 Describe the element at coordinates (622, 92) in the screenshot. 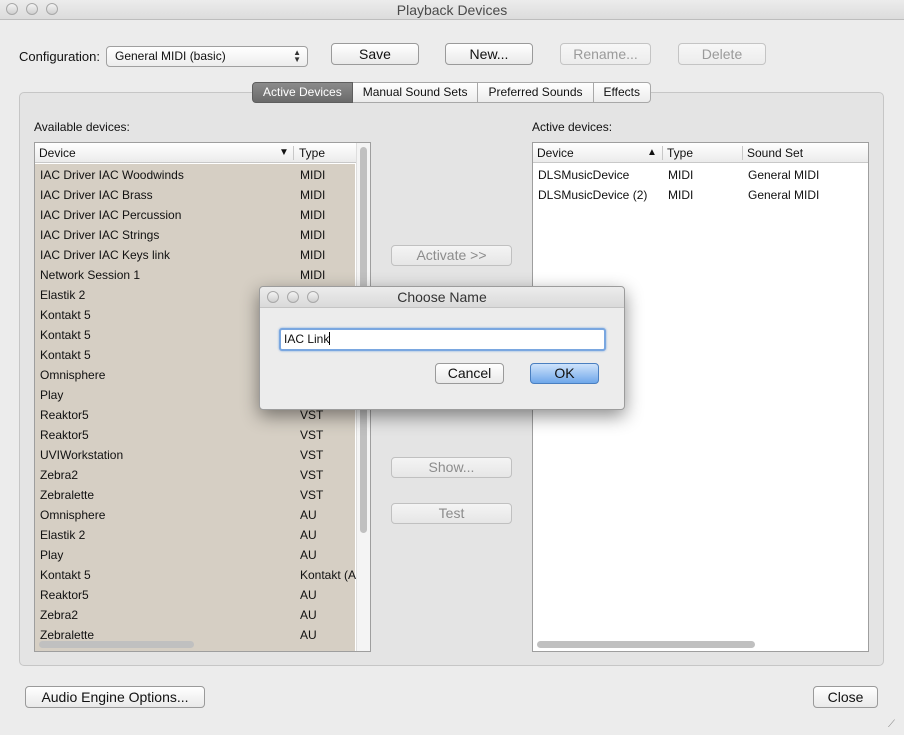

I see `tab-effects: Effects` at that location.